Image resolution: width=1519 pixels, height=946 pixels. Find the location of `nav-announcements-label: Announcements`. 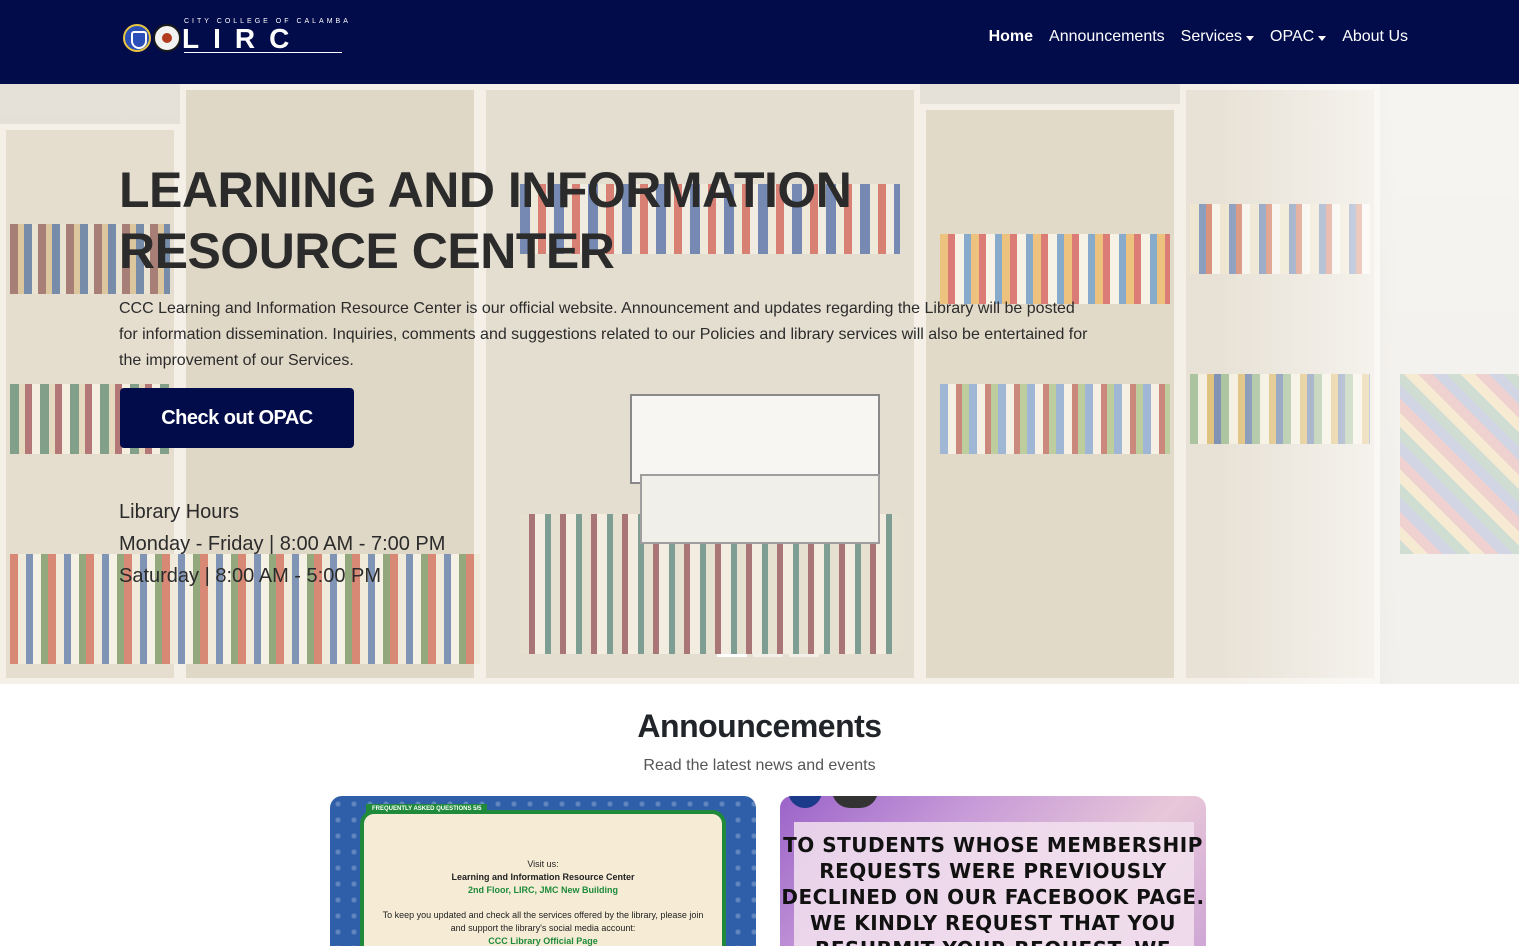

nav-announcements-label: Announcements is located at coordinates (1107, 36).